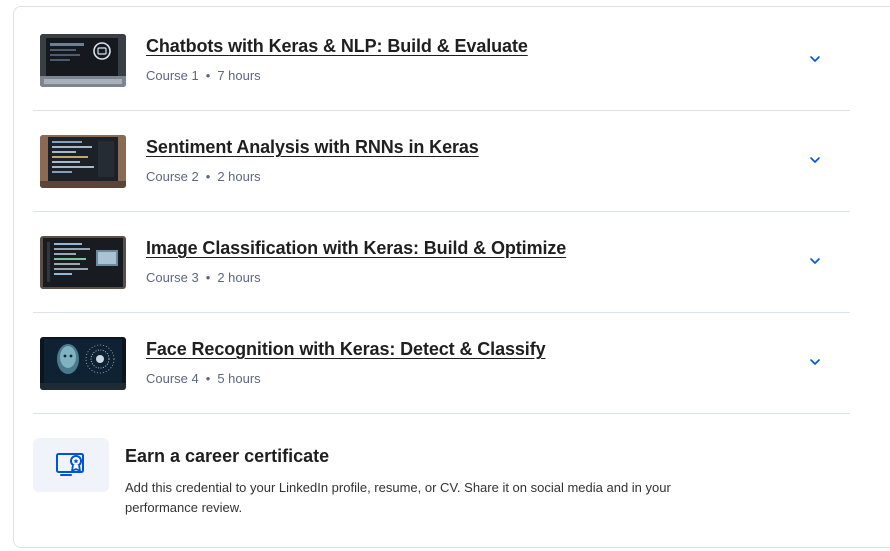  I want to click on course-number: Course 2, so click(172, 176).